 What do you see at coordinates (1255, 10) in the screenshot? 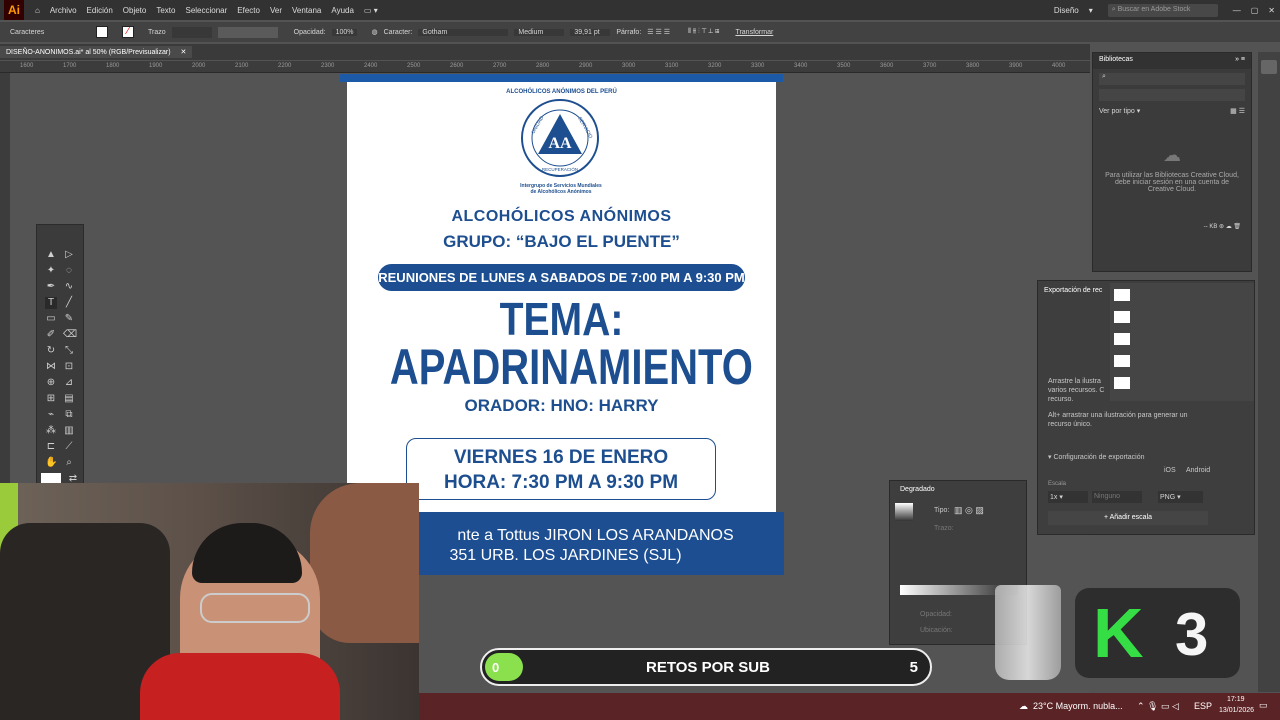
I see `maximize-button: ▢` at bounding box center [1255, 10].